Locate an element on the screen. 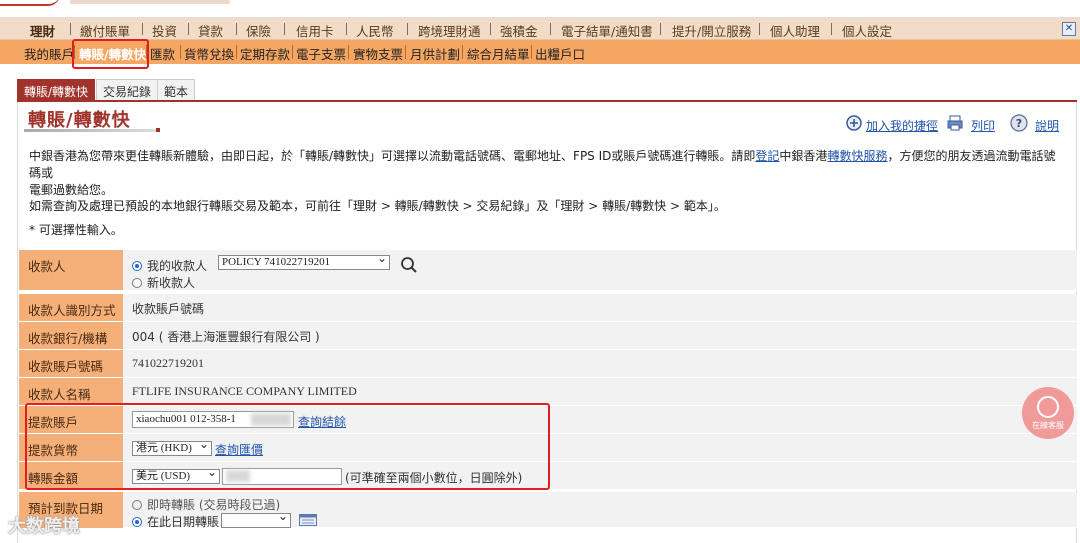 This screenshot has width=1080, height=543. date-now-label: 即時轉賬 (交易時段已過) is located at coordinates (214, 505).